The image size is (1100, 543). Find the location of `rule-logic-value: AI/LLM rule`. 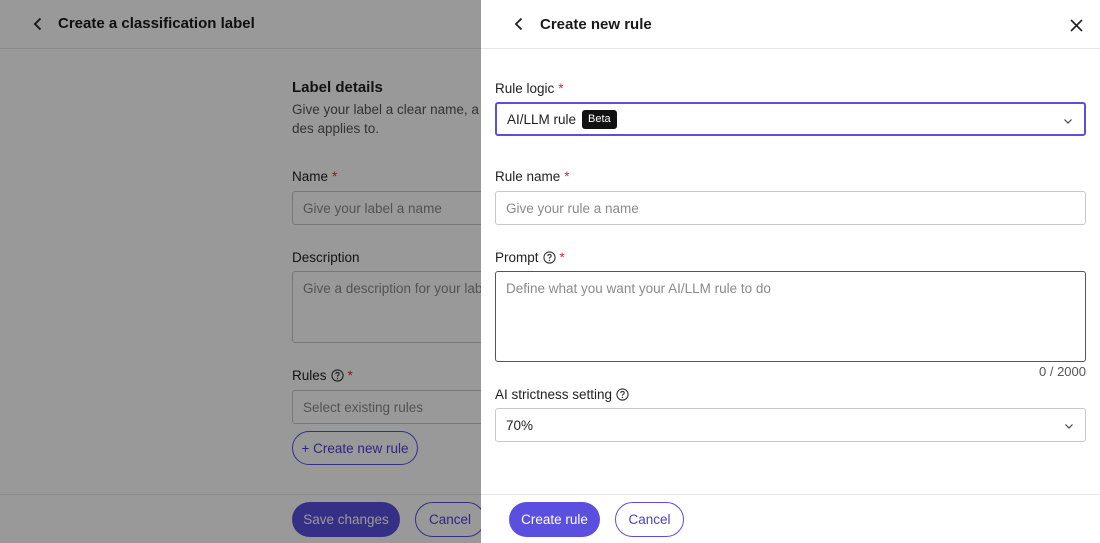

rule-logic-value: AI/LLM rule is located at coordinates (542, 119).